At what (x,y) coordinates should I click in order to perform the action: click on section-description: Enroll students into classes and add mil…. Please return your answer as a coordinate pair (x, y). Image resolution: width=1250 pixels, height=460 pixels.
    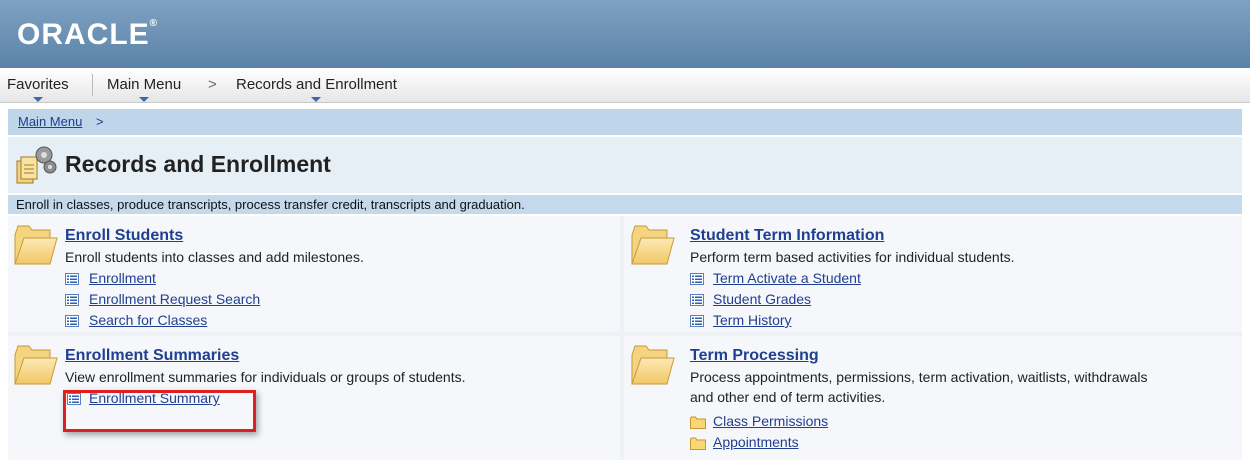
    Looking at the image, I should click on (214, 257).